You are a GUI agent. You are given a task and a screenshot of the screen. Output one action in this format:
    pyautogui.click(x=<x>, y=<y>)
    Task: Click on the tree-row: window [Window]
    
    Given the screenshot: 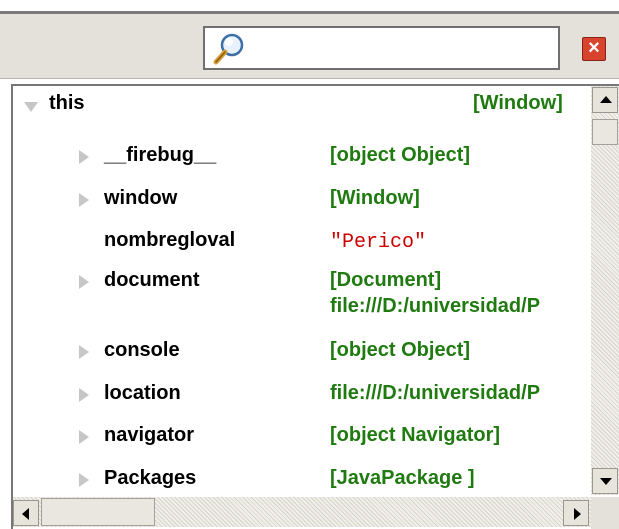 What is the action you would take?
    pyautogui.click(x=303, y=202)
    